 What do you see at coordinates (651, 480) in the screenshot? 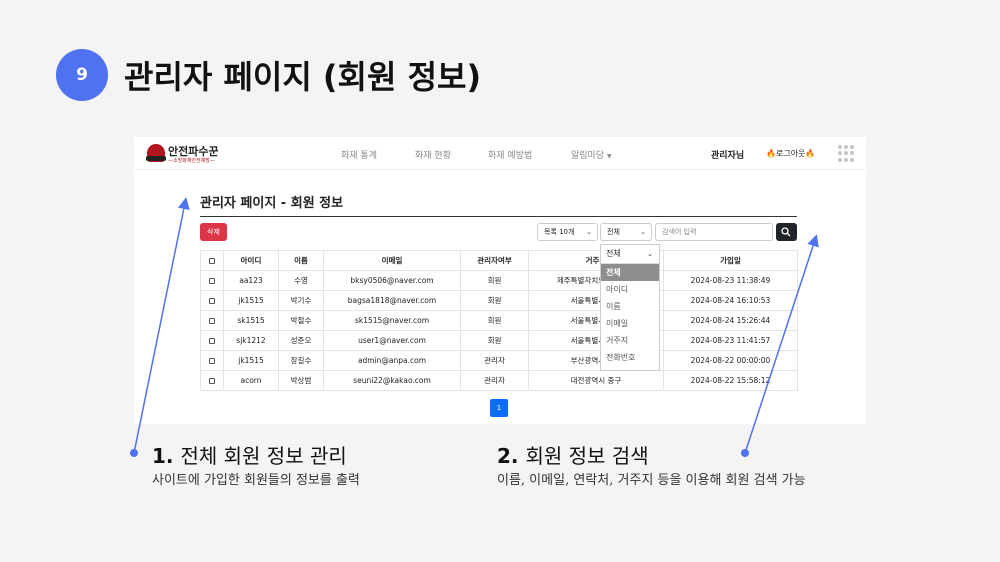
I see `annotation-2-desc: 이름, 이메일, 연락처, 거주지 등을 이용해 회원 검색 가능` at bounding box center [651, 480].